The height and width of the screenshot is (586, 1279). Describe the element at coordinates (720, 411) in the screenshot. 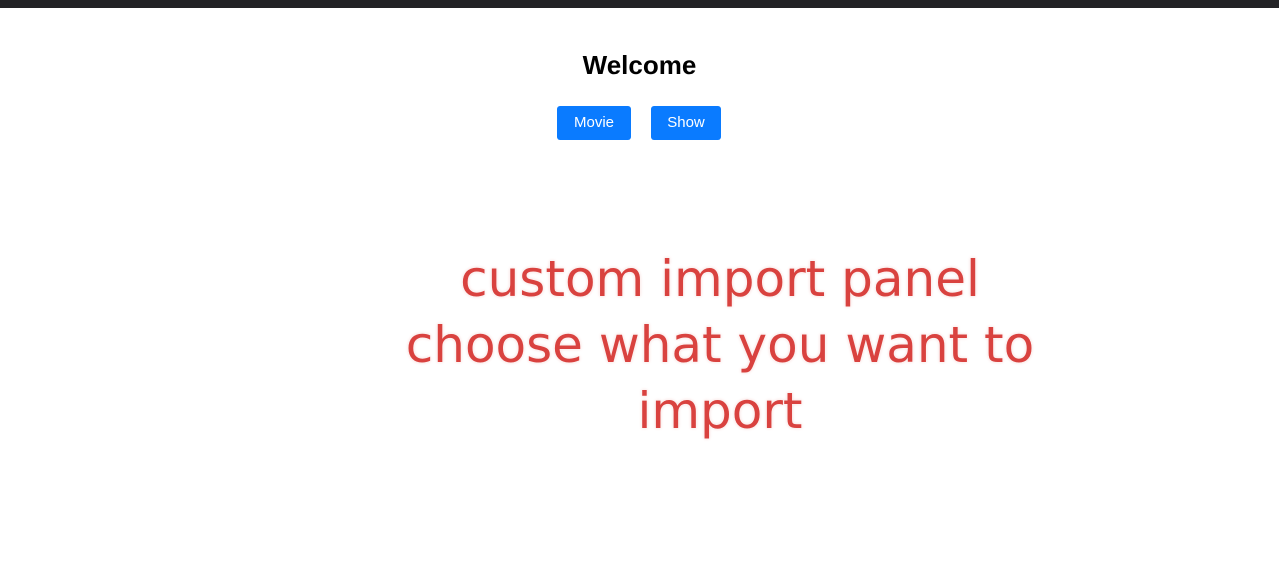

I see `annotation-line-3: import` at that location.